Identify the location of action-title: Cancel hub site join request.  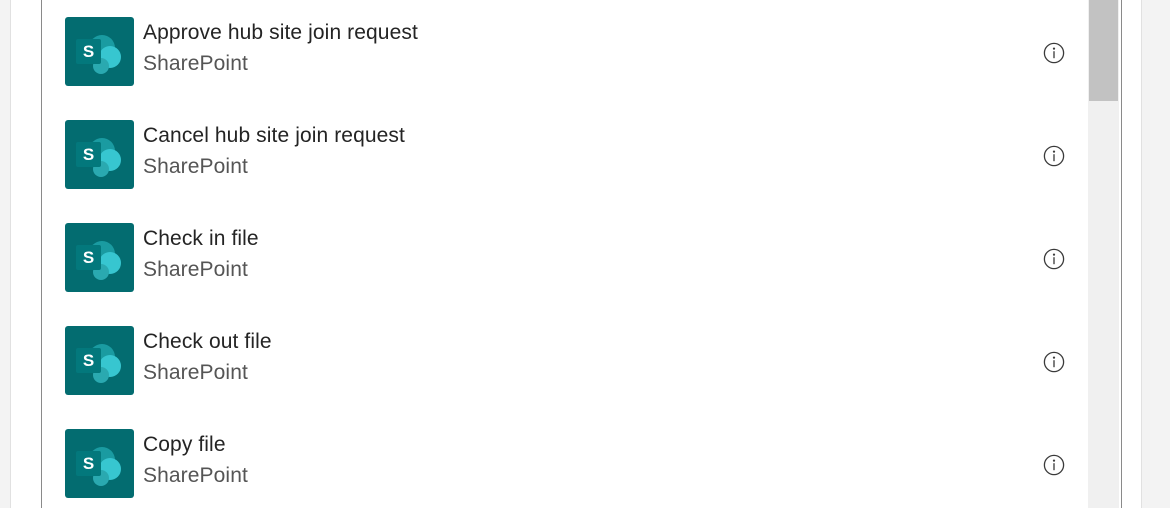
(274, 135).